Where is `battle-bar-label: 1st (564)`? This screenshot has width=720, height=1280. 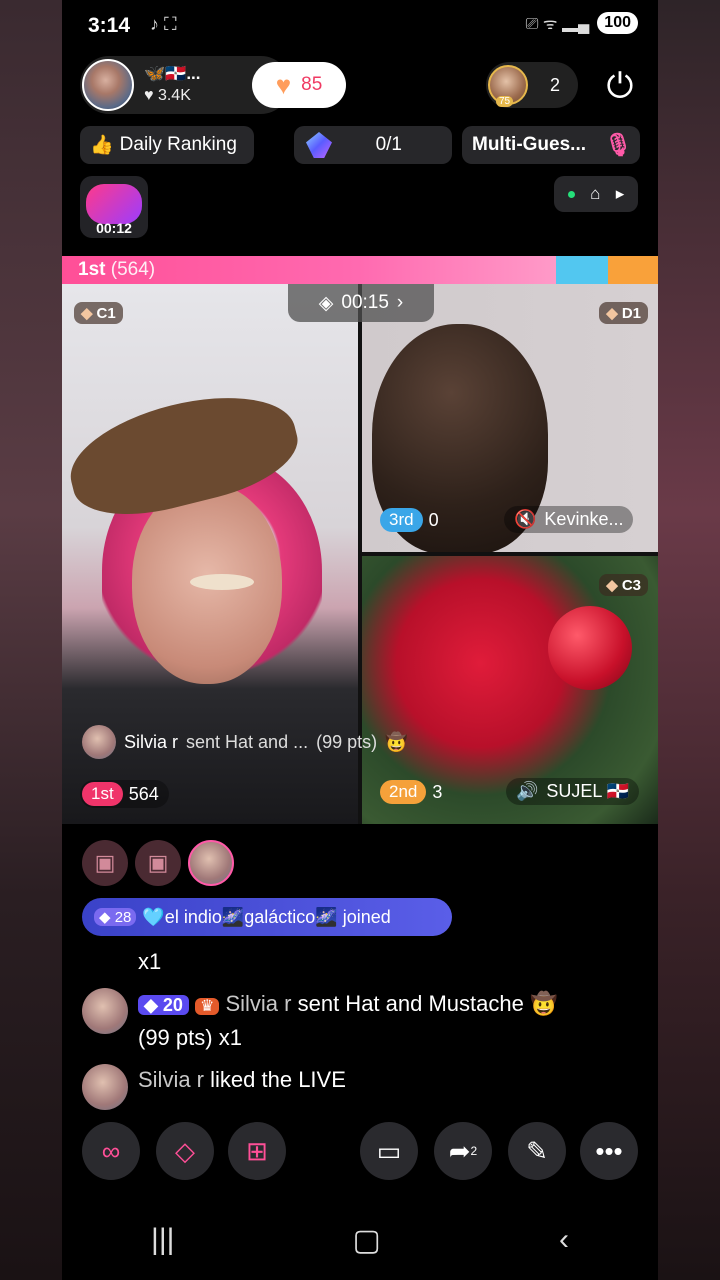 battle-bar-label: 1st (564) is located at coordinates (116, 270).